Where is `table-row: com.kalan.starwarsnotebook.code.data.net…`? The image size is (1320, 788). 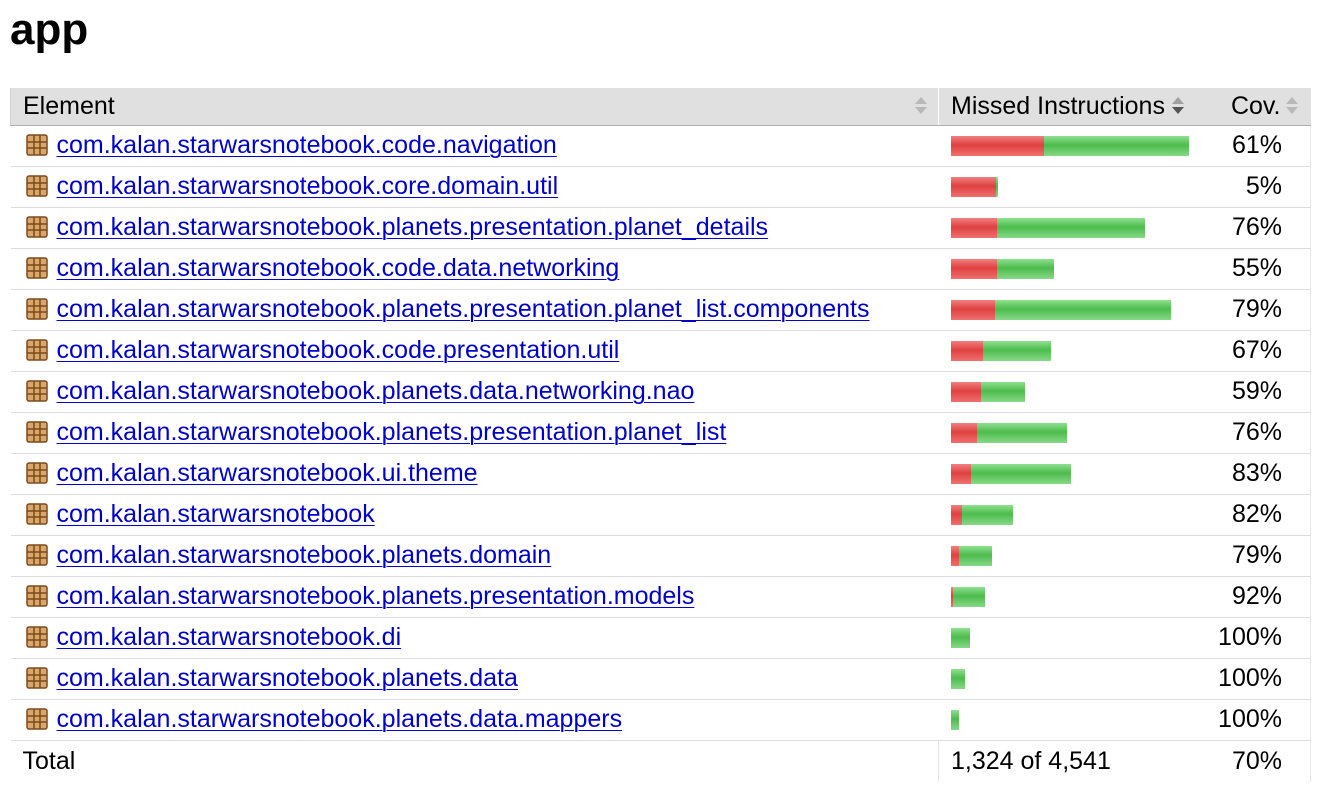
table-row: com.kalan.starwarsnotebook.code.data.net… is located at coordinates (660, 269).